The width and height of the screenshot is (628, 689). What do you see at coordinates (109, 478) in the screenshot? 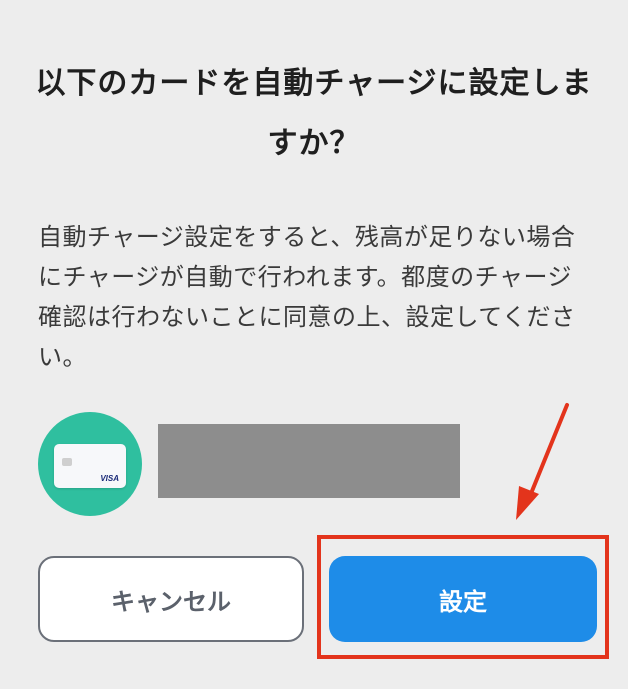
I see `card-brand: VISA` at bounding box center [109, 478].